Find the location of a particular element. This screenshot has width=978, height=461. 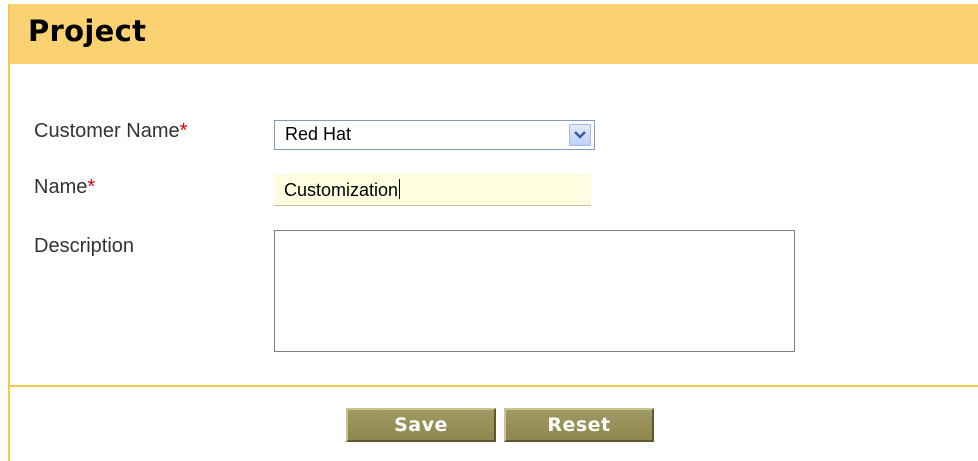

text-caret is located at coordinates (400, 189).